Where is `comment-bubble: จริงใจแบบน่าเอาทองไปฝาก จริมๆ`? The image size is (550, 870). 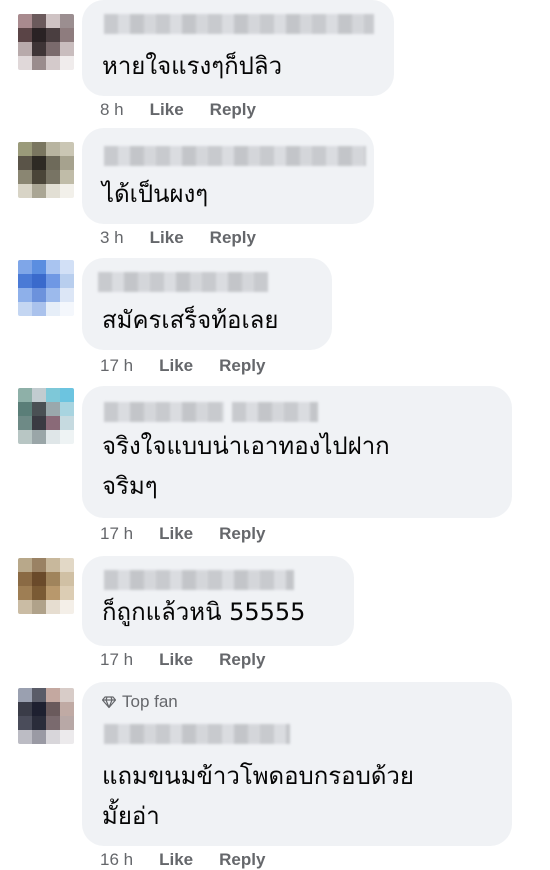 comment-bubble: จริงใจแบบน่าเอาทองไปฝาก จริมๆ is located at coordinates (297, 452).